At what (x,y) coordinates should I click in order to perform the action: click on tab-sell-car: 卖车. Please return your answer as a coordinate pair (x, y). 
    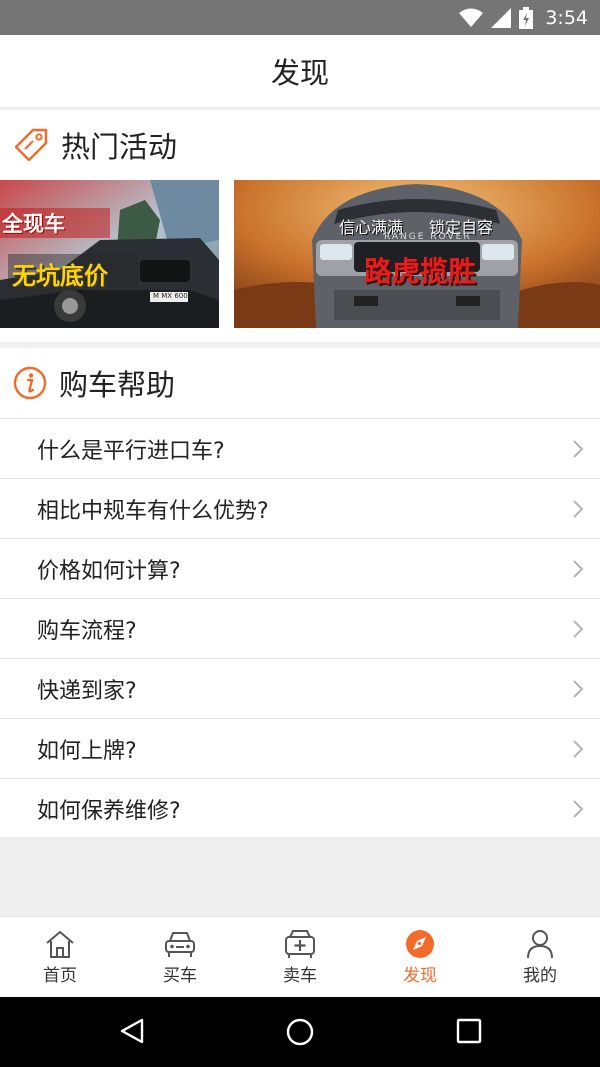
    Looking at the image, I should click on (300, 957).